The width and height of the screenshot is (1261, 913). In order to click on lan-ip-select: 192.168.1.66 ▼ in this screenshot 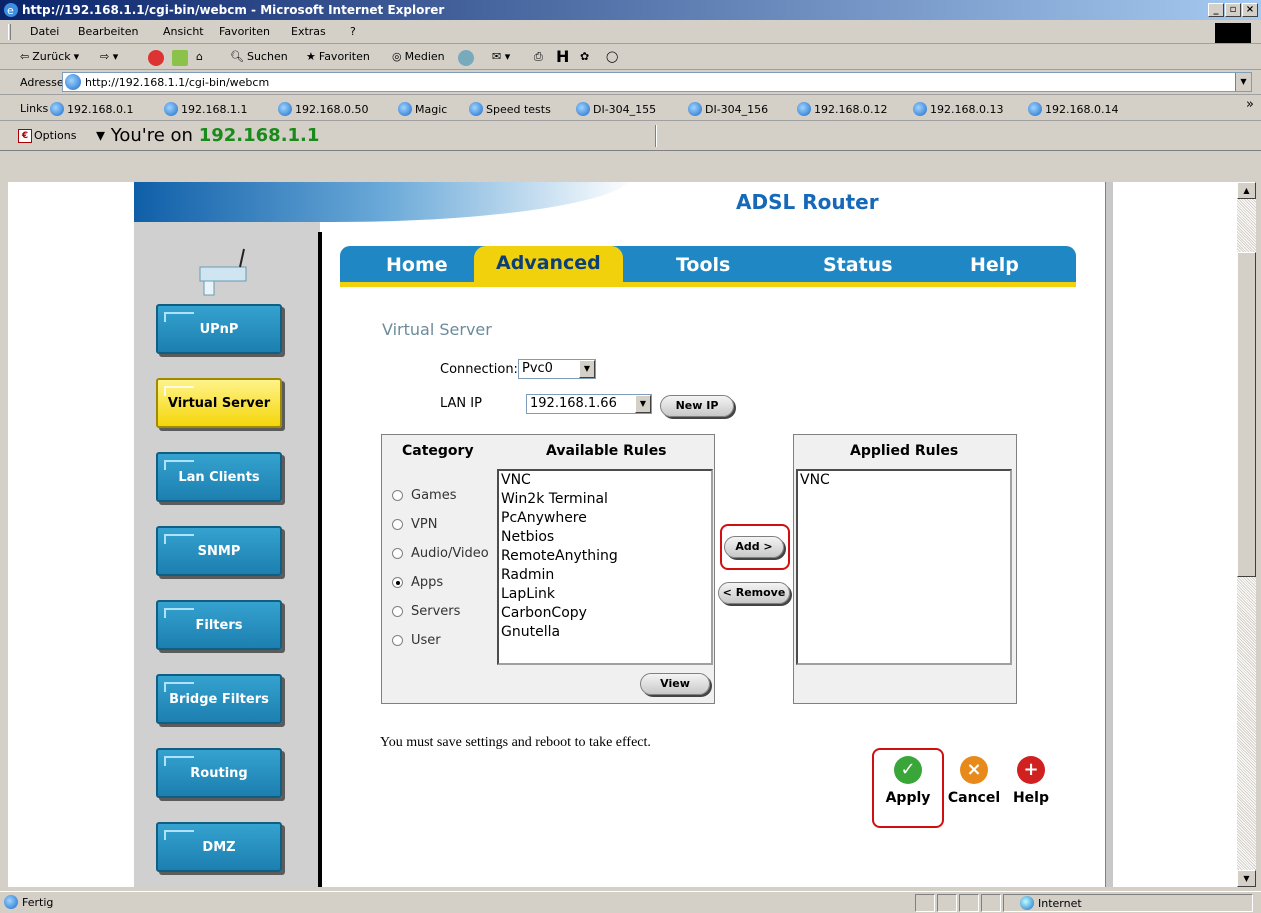, I will do `click(589, 404)`.